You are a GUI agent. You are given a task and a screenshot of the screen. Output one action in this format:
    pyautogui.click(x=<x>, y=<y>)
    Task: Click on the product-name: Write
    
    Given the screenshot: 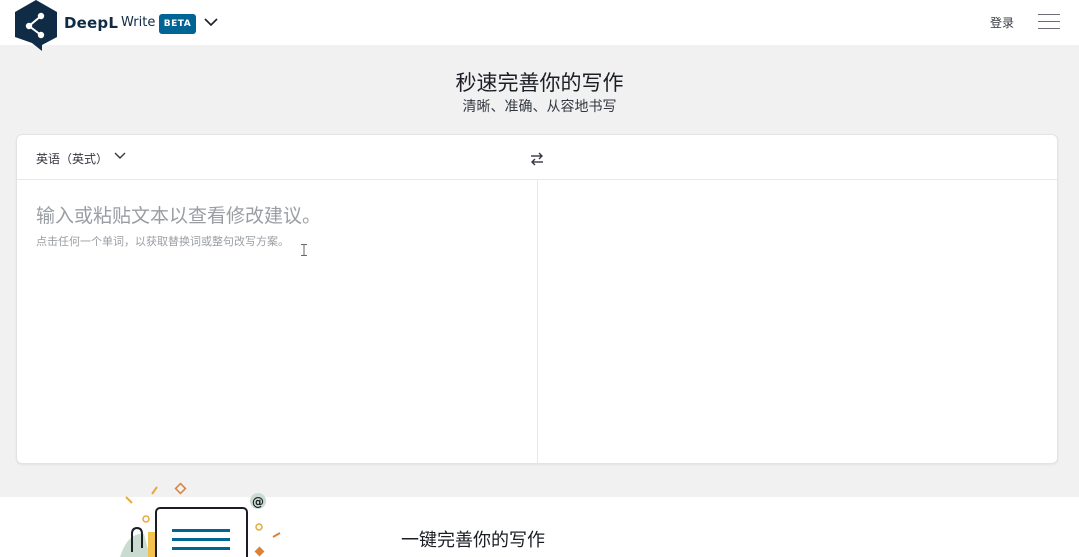 What is the action you would take?
    pyautogui.click(x=138, y=22)
    